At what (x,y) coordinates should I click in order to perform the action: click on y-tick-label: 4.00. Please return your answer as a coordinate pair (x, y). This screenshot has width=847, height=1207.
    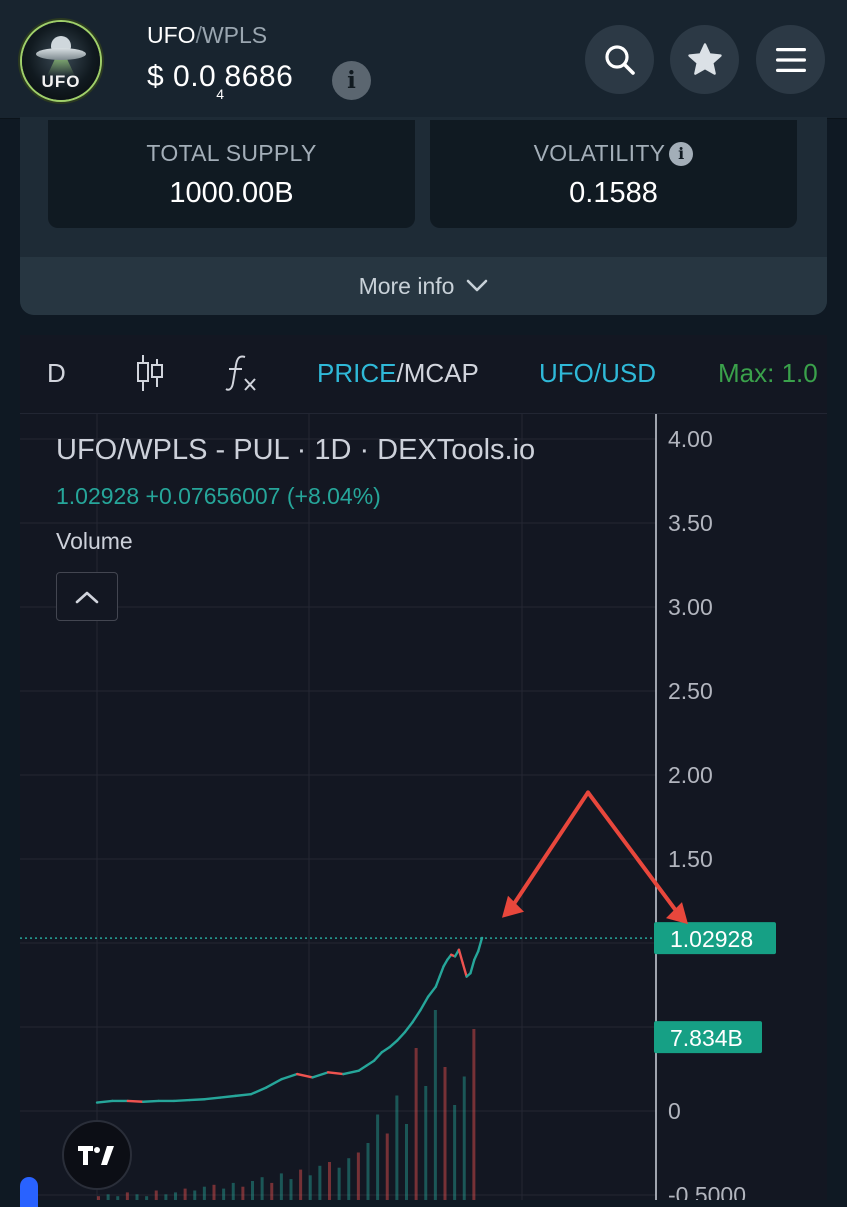
    Looking at the image, I should click on (690, 439).